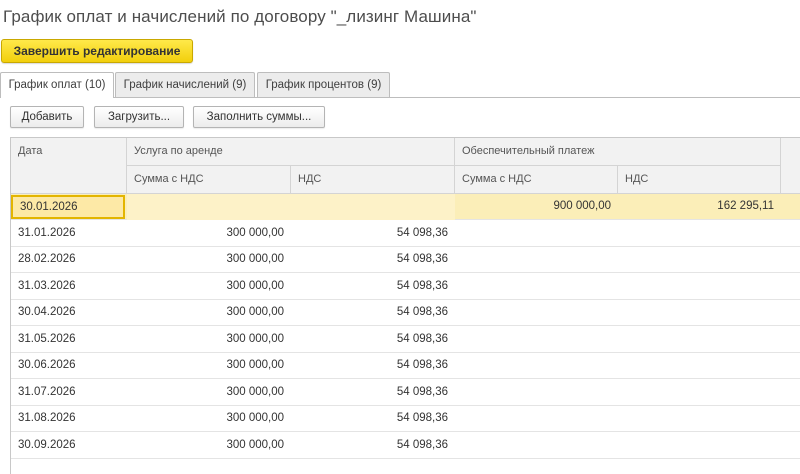  Describe the element at coordinates (69, 260) in the screenshot. I see `cell-date: 28.02.2026` at that location.